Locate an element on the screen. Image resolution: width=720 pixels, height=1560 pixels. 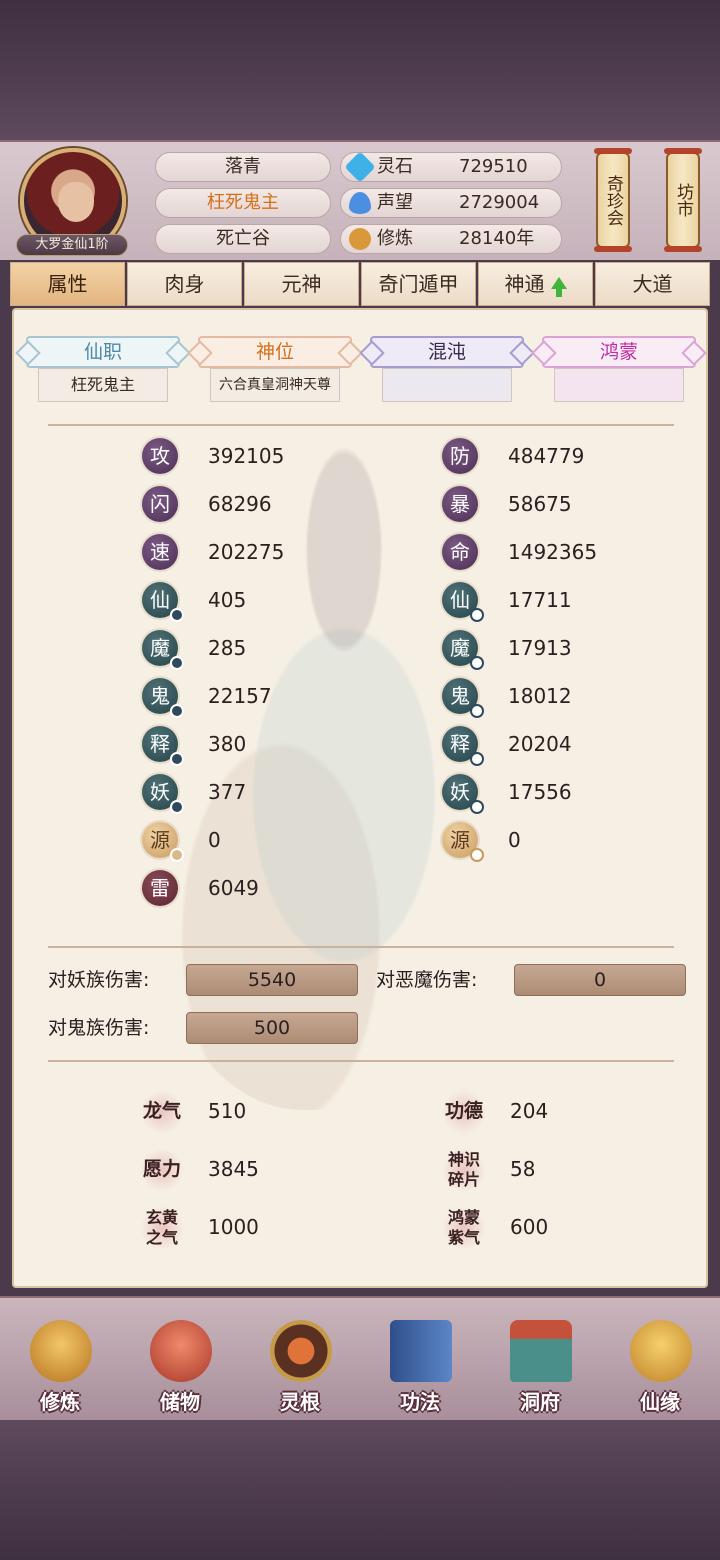
nav-fate: 仙缘 is located at coordinates (660, 1359).